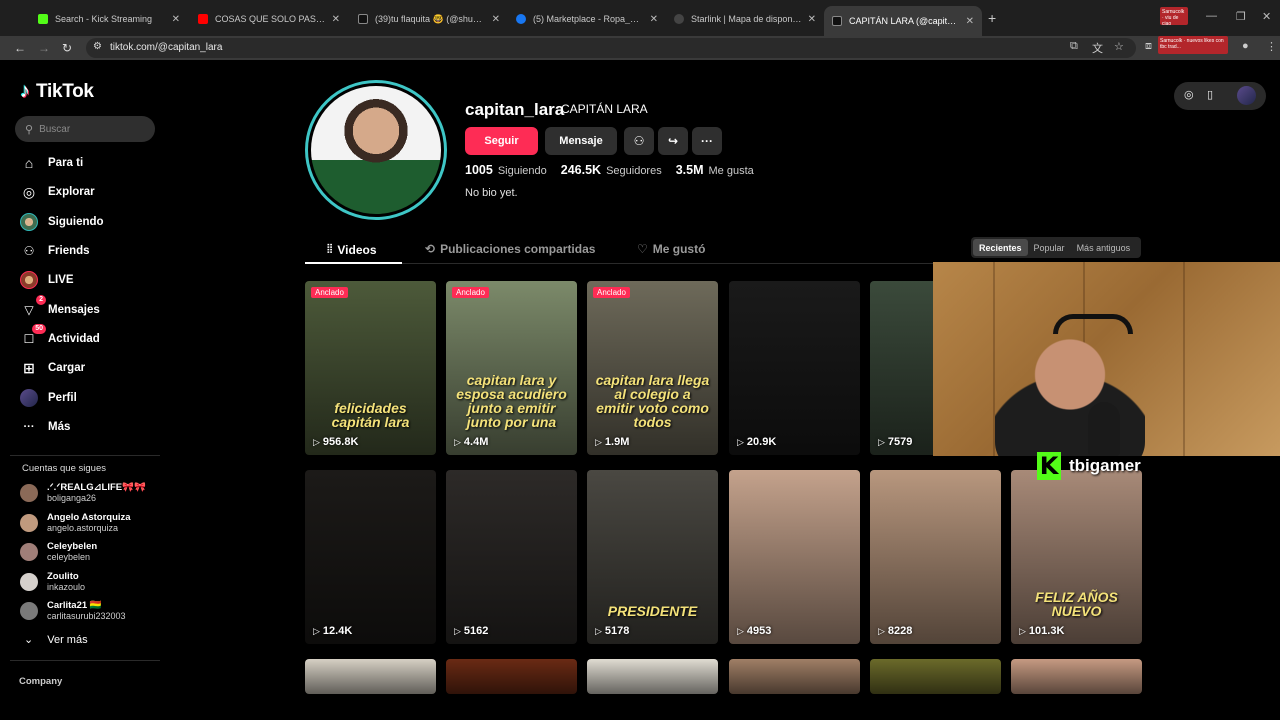  I want to click on profile-avatar, so click(376, 150).